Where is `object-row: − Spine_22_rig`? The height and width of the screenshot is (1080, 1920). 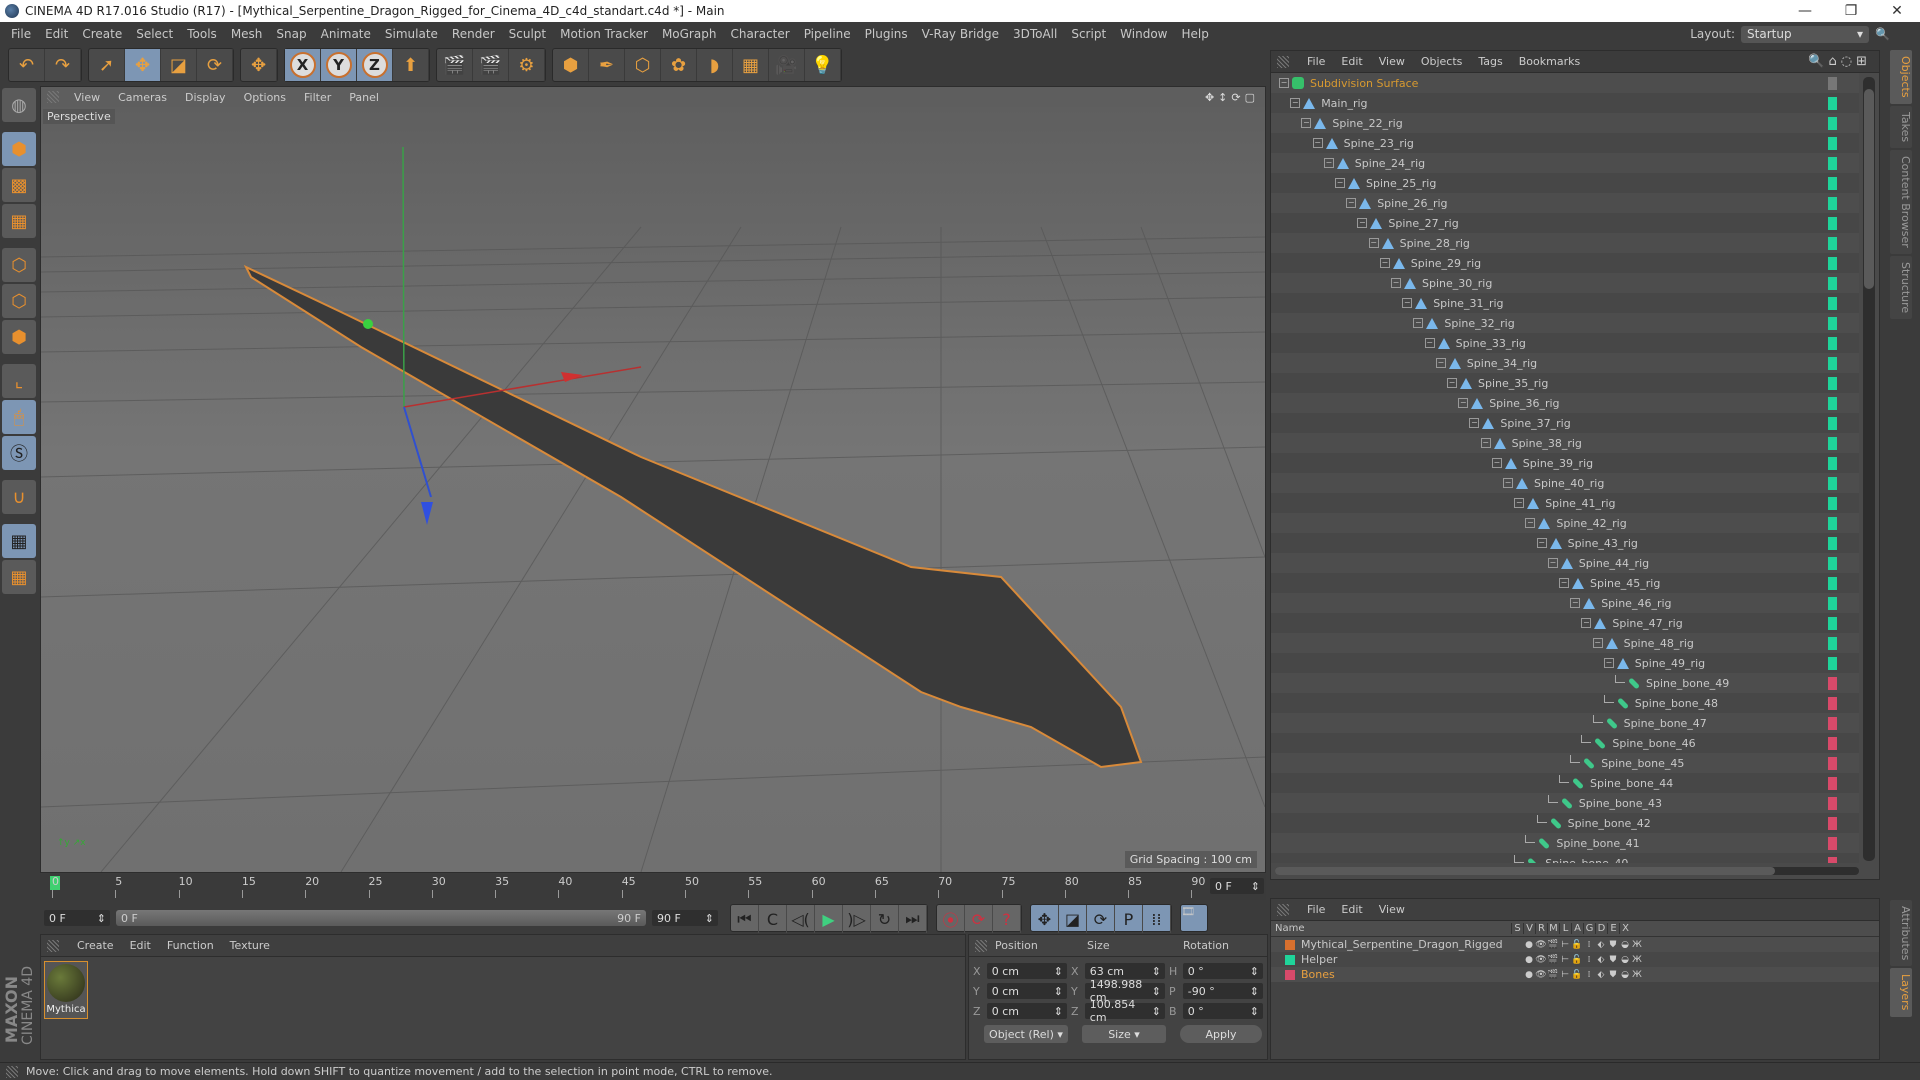
object-row: − Spine_22_rig is located at coordinates (1565, 123).